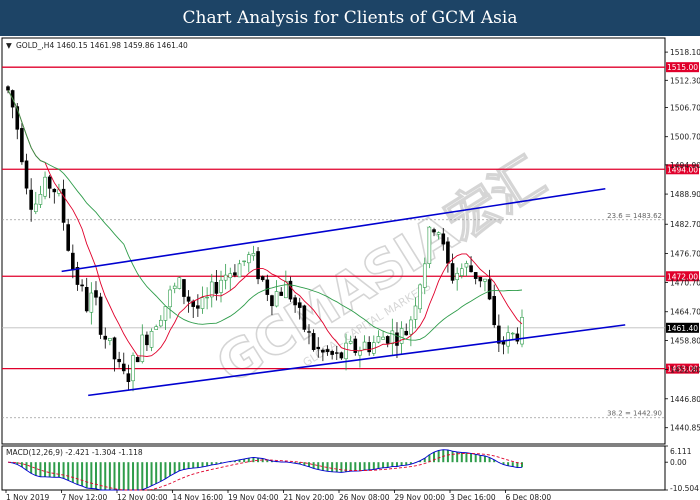  What do you see at coordinates (85, 496) in the screenshot?
I see `x-tick-label: 7 Nov 12:00` at bounding box center [85, 496].